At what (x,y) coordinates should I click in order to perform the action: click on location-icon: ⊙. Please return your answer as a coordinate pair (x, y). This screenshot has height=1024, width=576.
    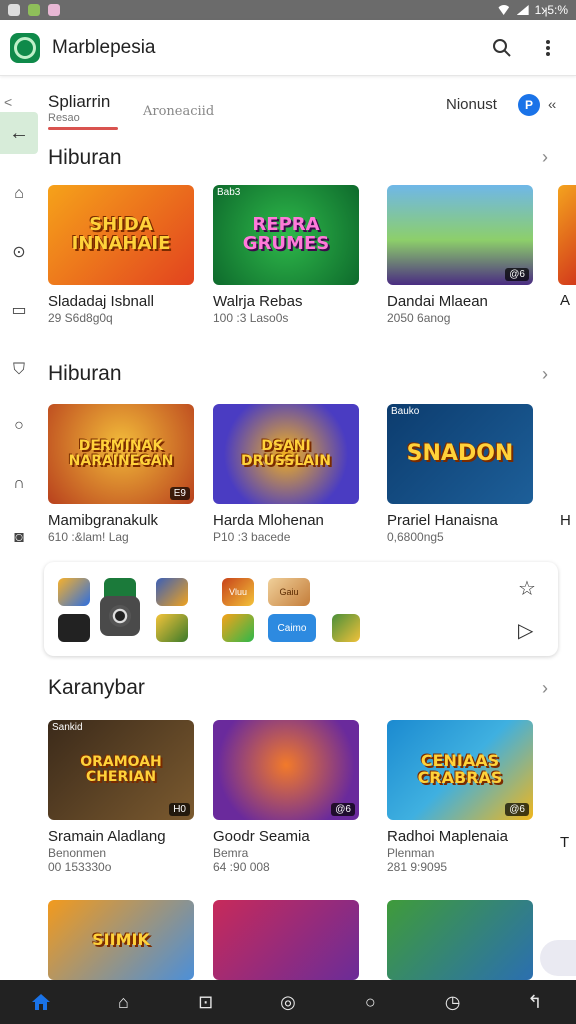
    Looking at the image, I should click on (19, 252).